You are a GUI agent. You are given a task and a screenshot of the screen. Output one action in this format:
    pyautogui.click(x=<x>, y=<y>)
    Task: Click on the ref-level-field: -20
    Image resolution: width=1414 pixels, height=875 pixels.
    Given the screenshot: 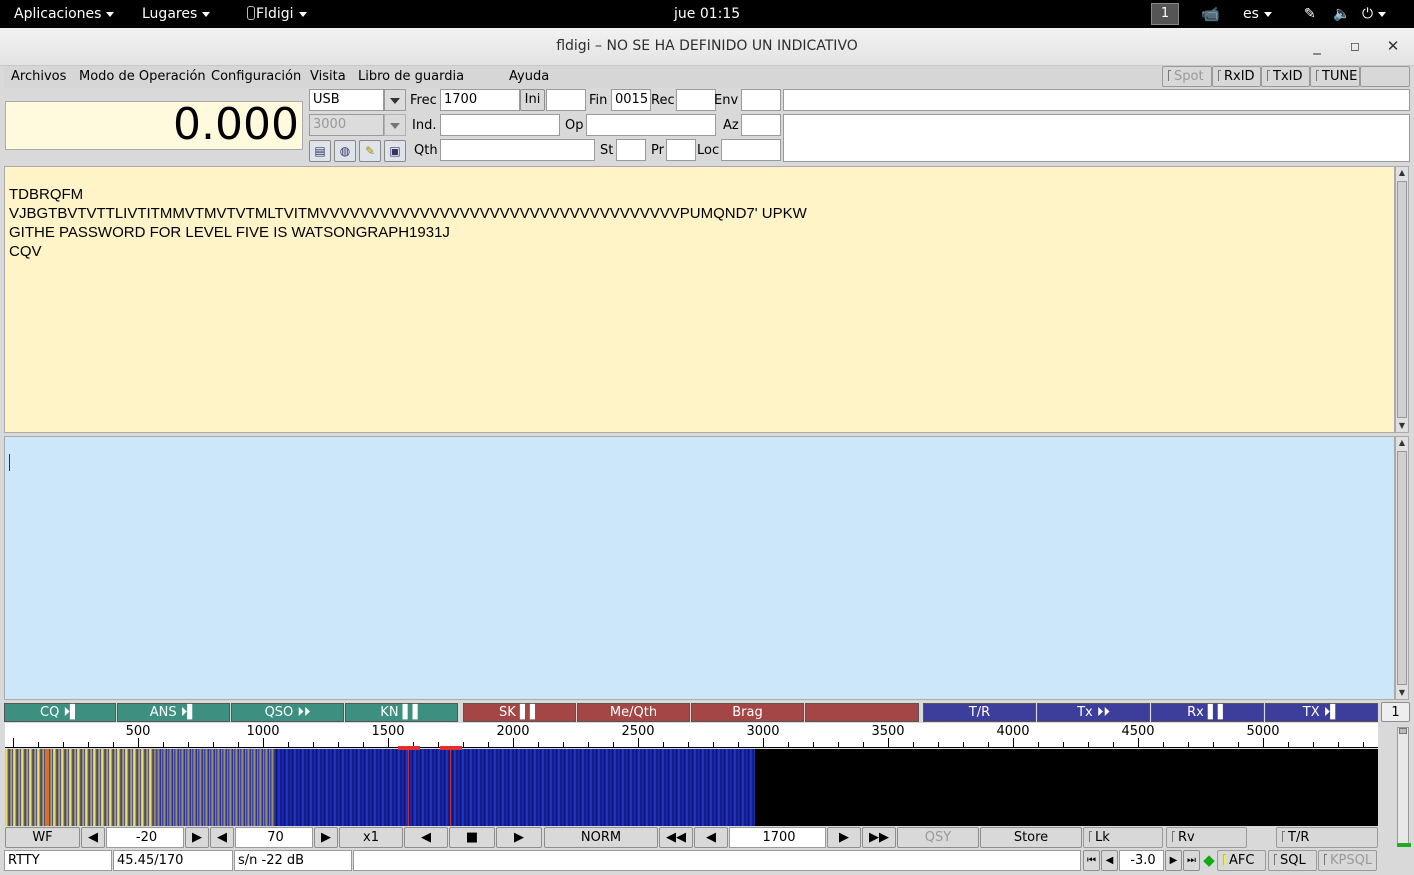 What is the action you would take?
    pyautogui.click(x=145, y=837)
    